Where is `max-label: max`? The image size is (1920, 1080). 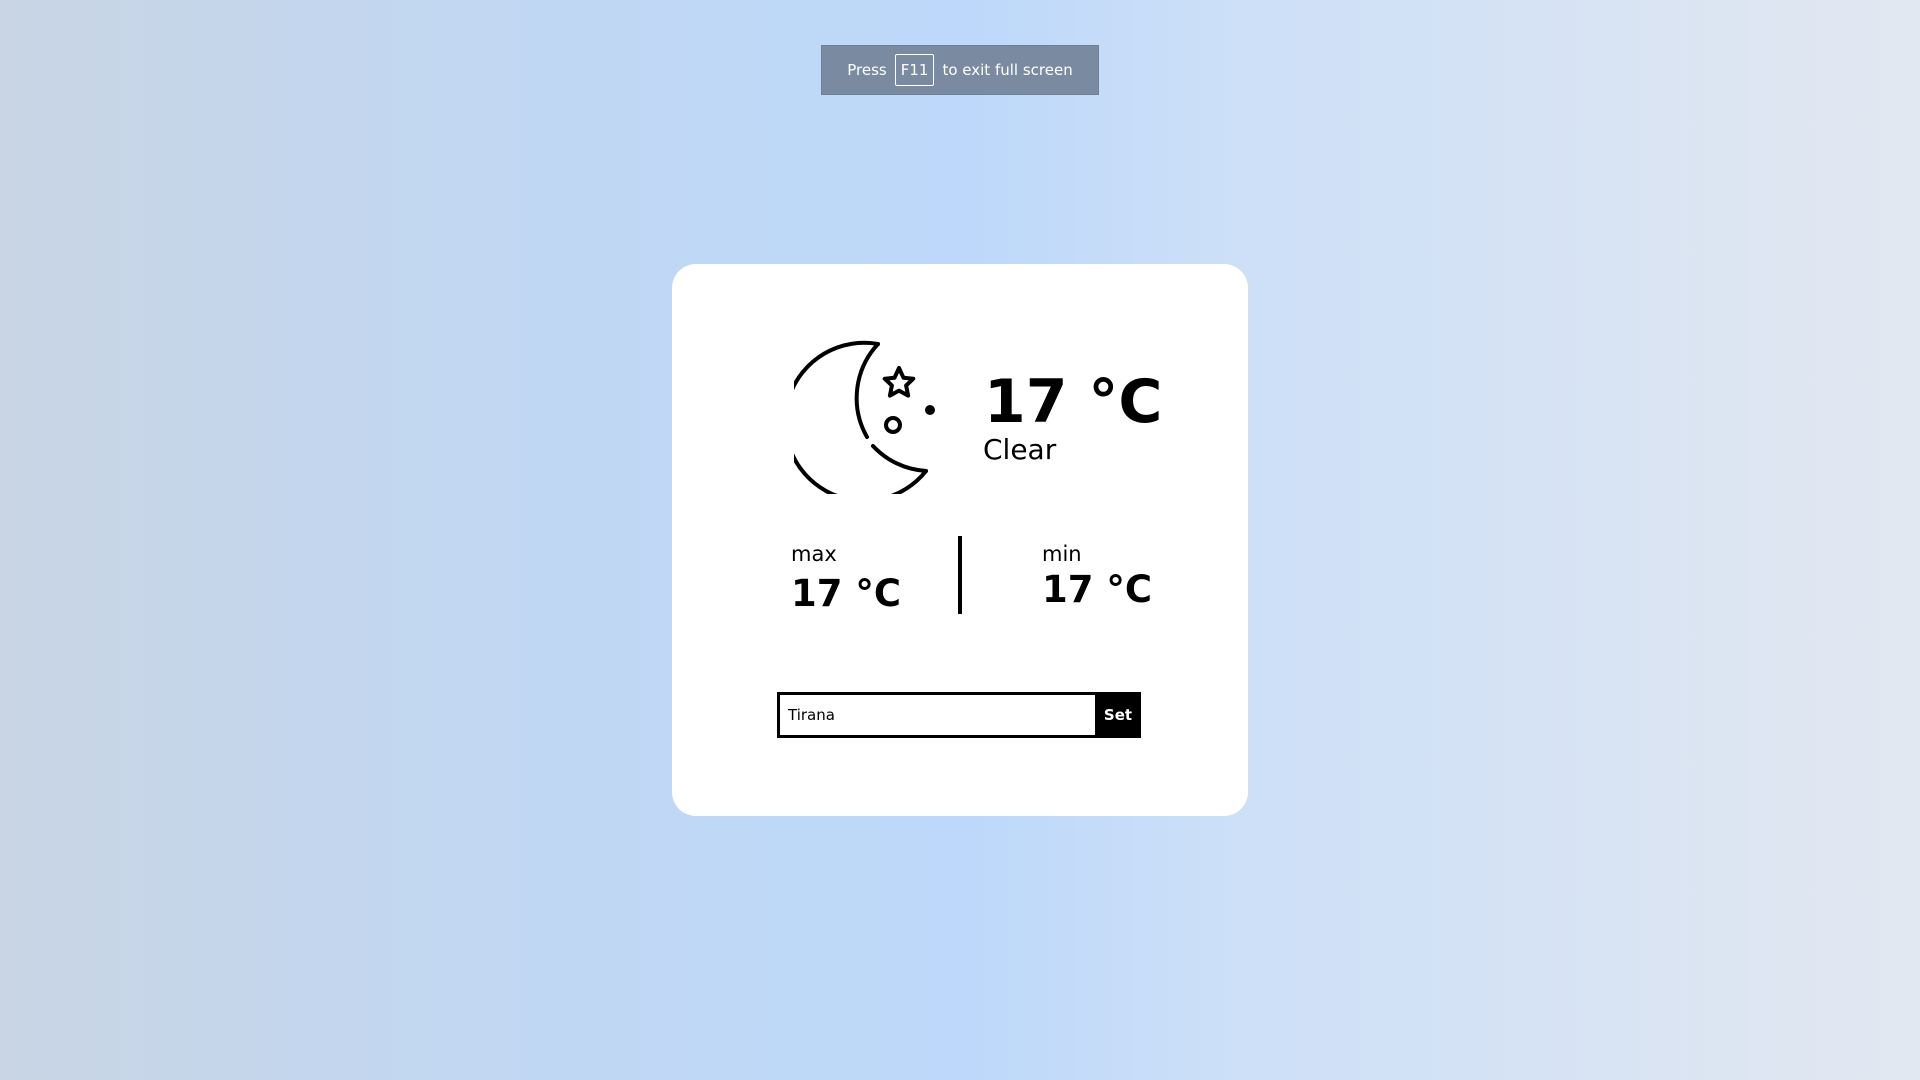
max-label: max is located at coordinates (814, 554).